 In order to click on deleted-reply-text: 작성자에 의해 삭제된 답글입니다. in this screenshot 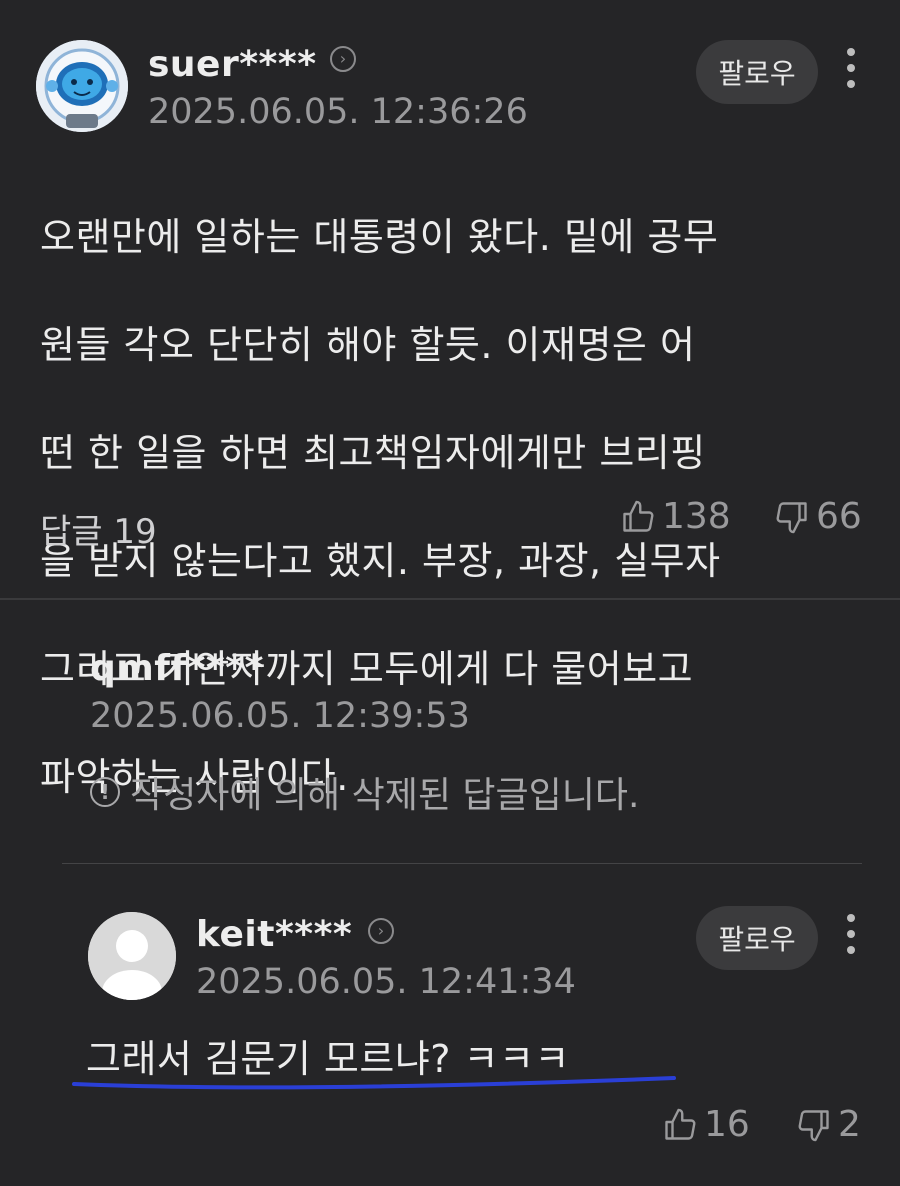, I will do `click(385, 795)`.